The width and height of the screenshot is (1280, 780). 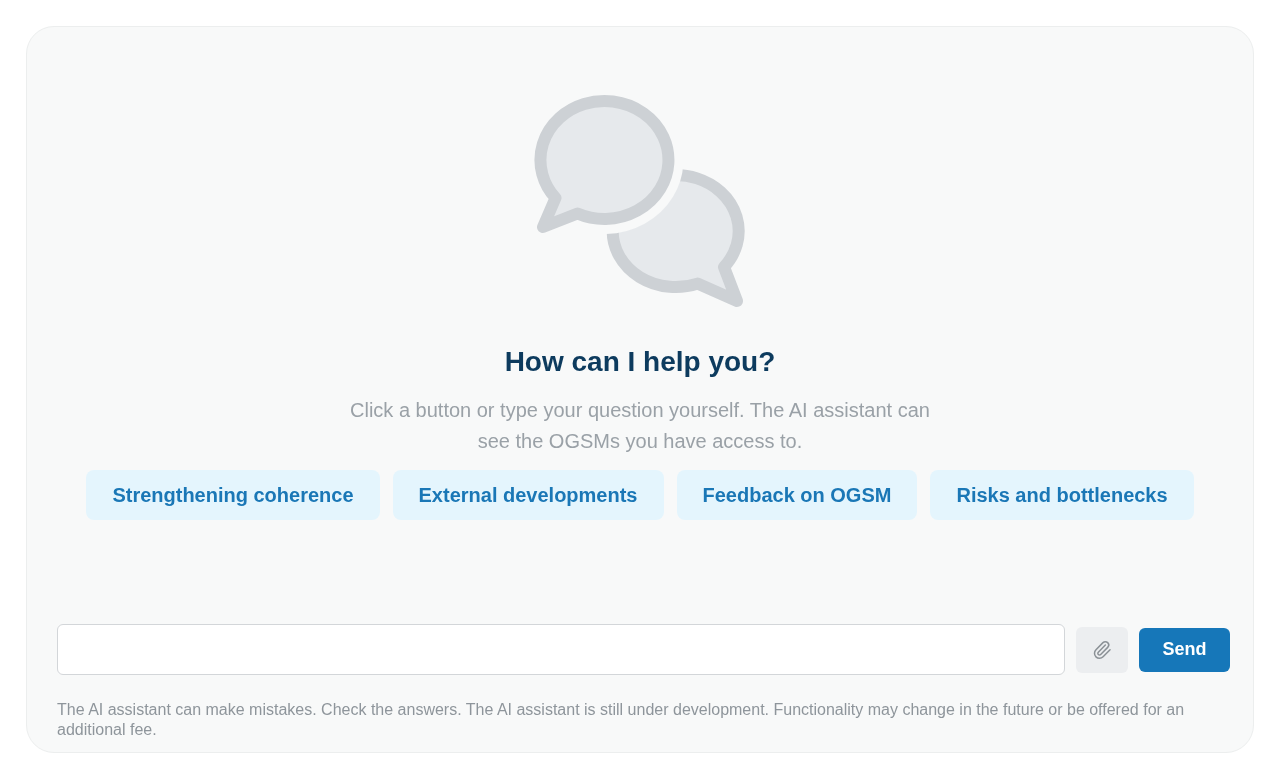 What do you see at coordinates (1184, 649) in the screenshot?
I see `send-button: Send` at bounding box center [1184, 649].